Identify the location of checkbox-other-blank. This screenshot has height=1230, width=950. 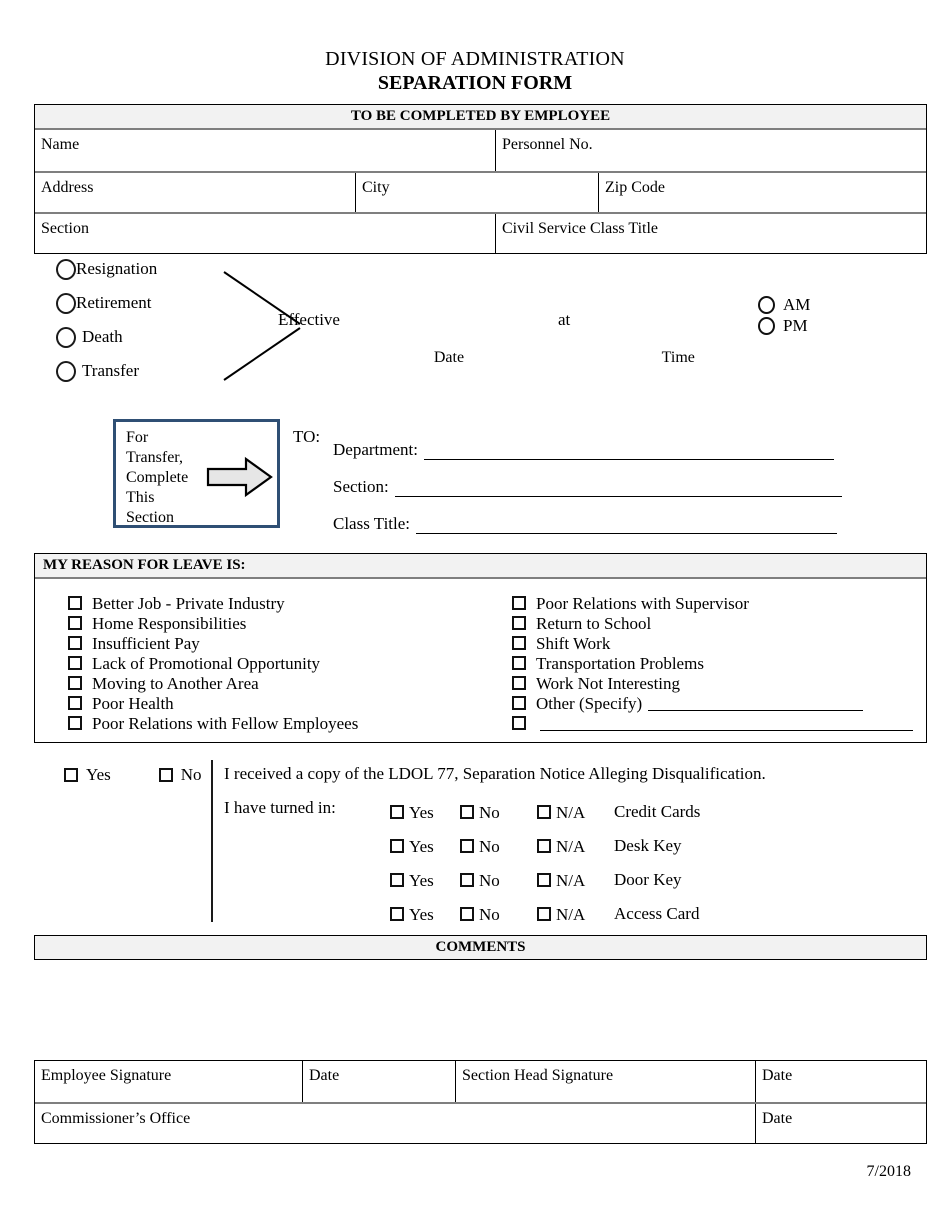
(718, 723).